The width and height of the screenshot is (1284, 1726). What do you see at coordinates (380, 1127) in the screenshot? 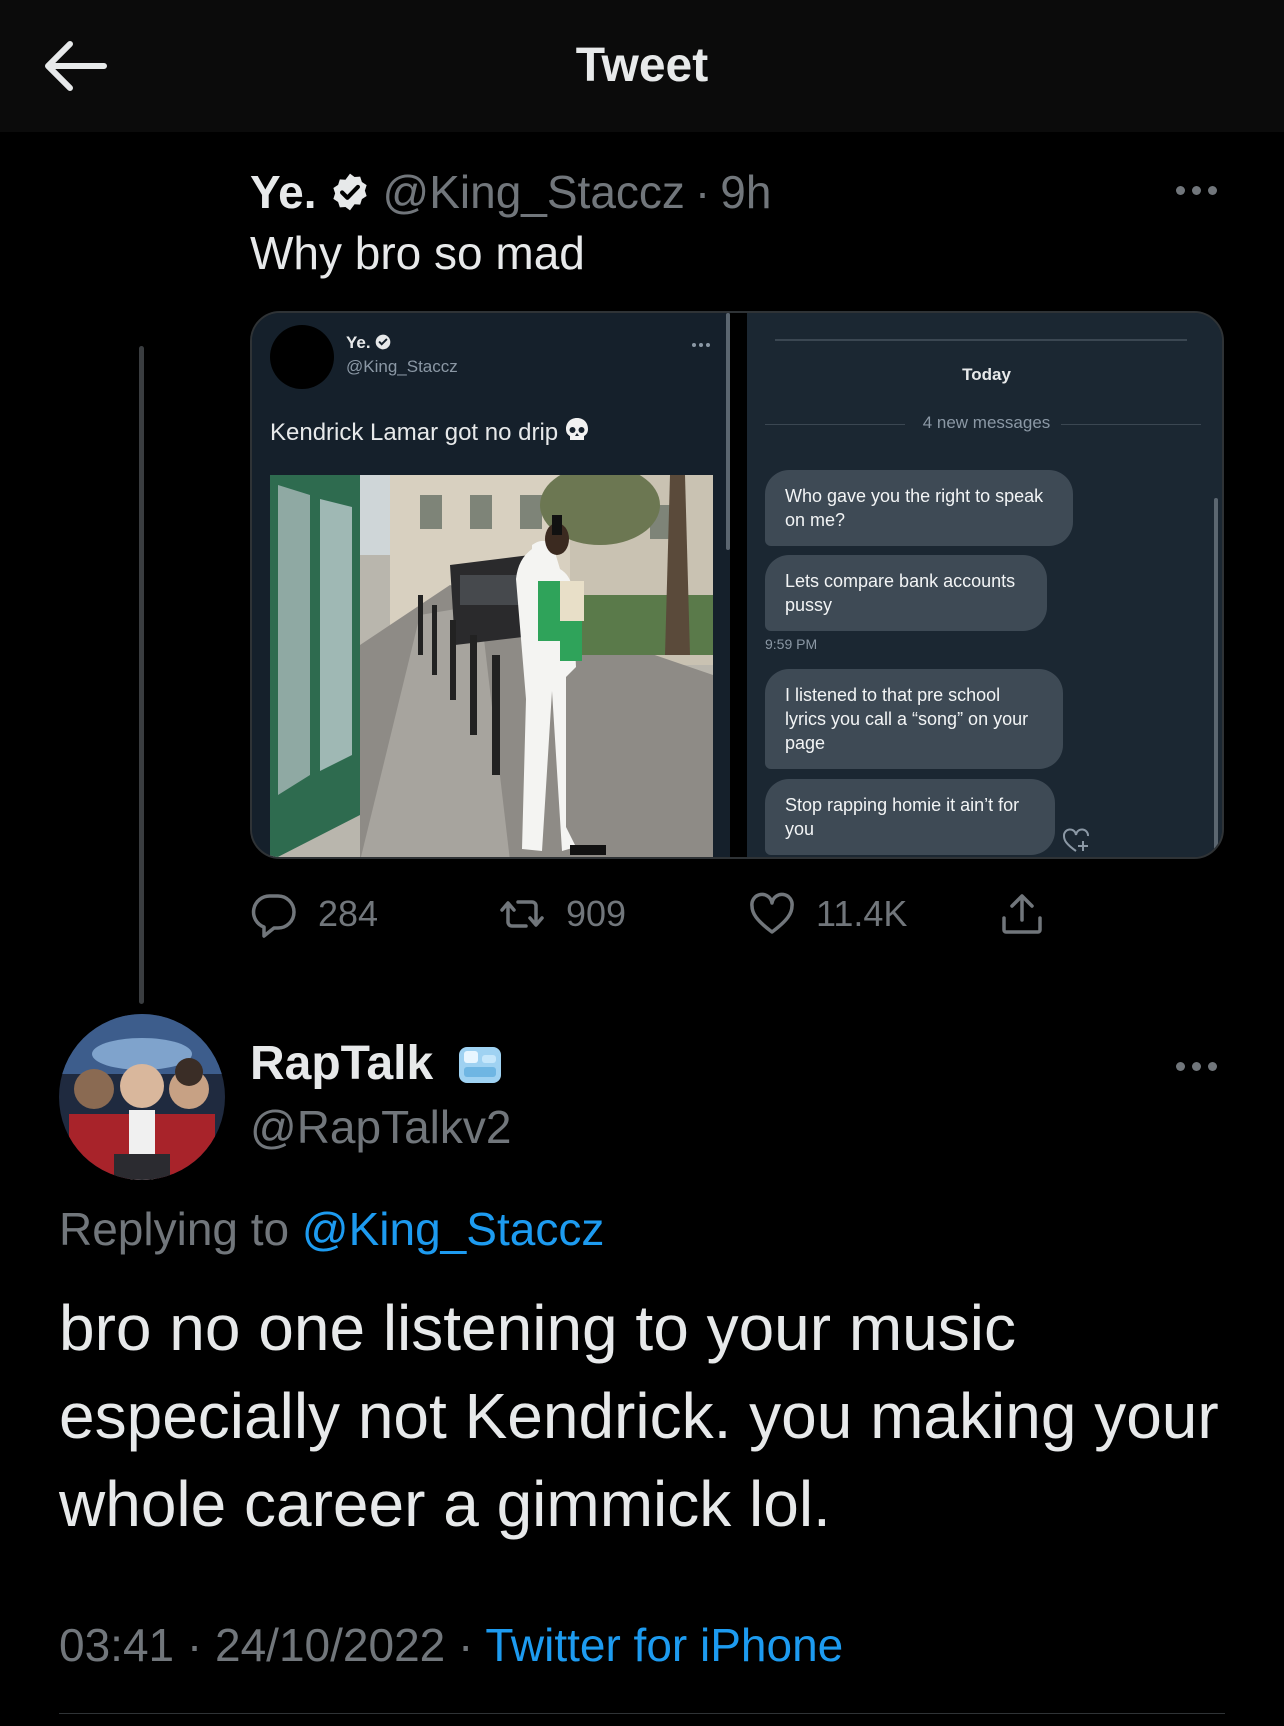
I see `reply-author-handle: @RapTalkv2` at bounding box center [380, 1127].